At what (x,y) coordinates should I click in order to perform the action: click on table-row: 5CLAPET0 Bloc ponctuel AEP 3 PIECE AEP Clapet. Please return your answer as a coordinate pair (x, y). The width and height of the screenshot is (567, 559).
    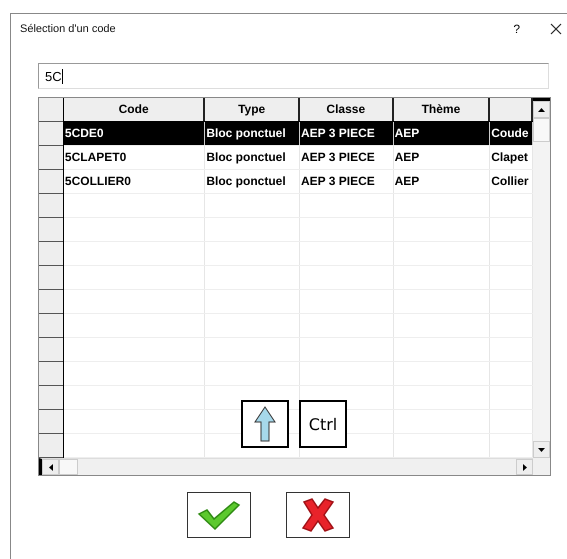
    Looking at the image, I should click on (299, 158).